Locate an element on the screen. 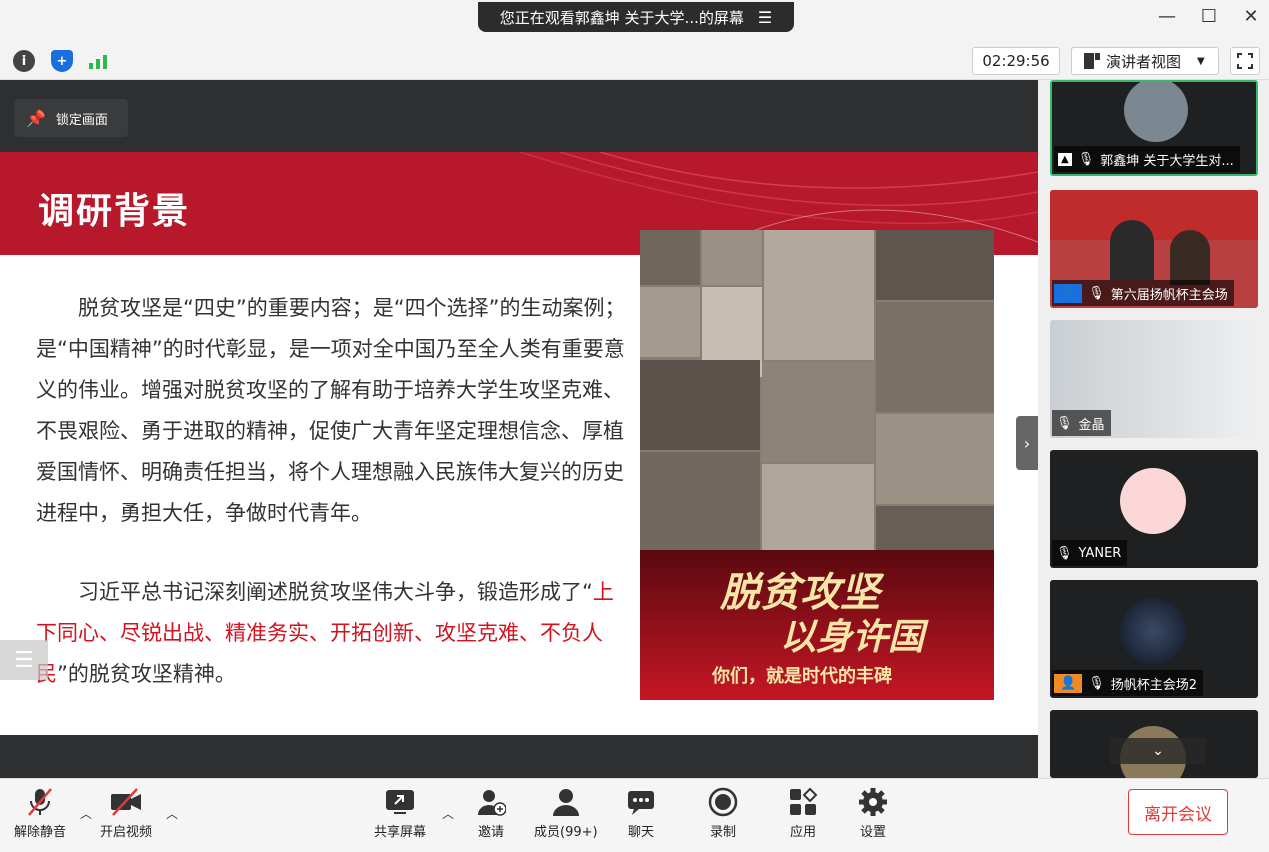 The width and height of the screenshot is (1269, 852). close-button: ✕ is located at coordinates (1251, 16).